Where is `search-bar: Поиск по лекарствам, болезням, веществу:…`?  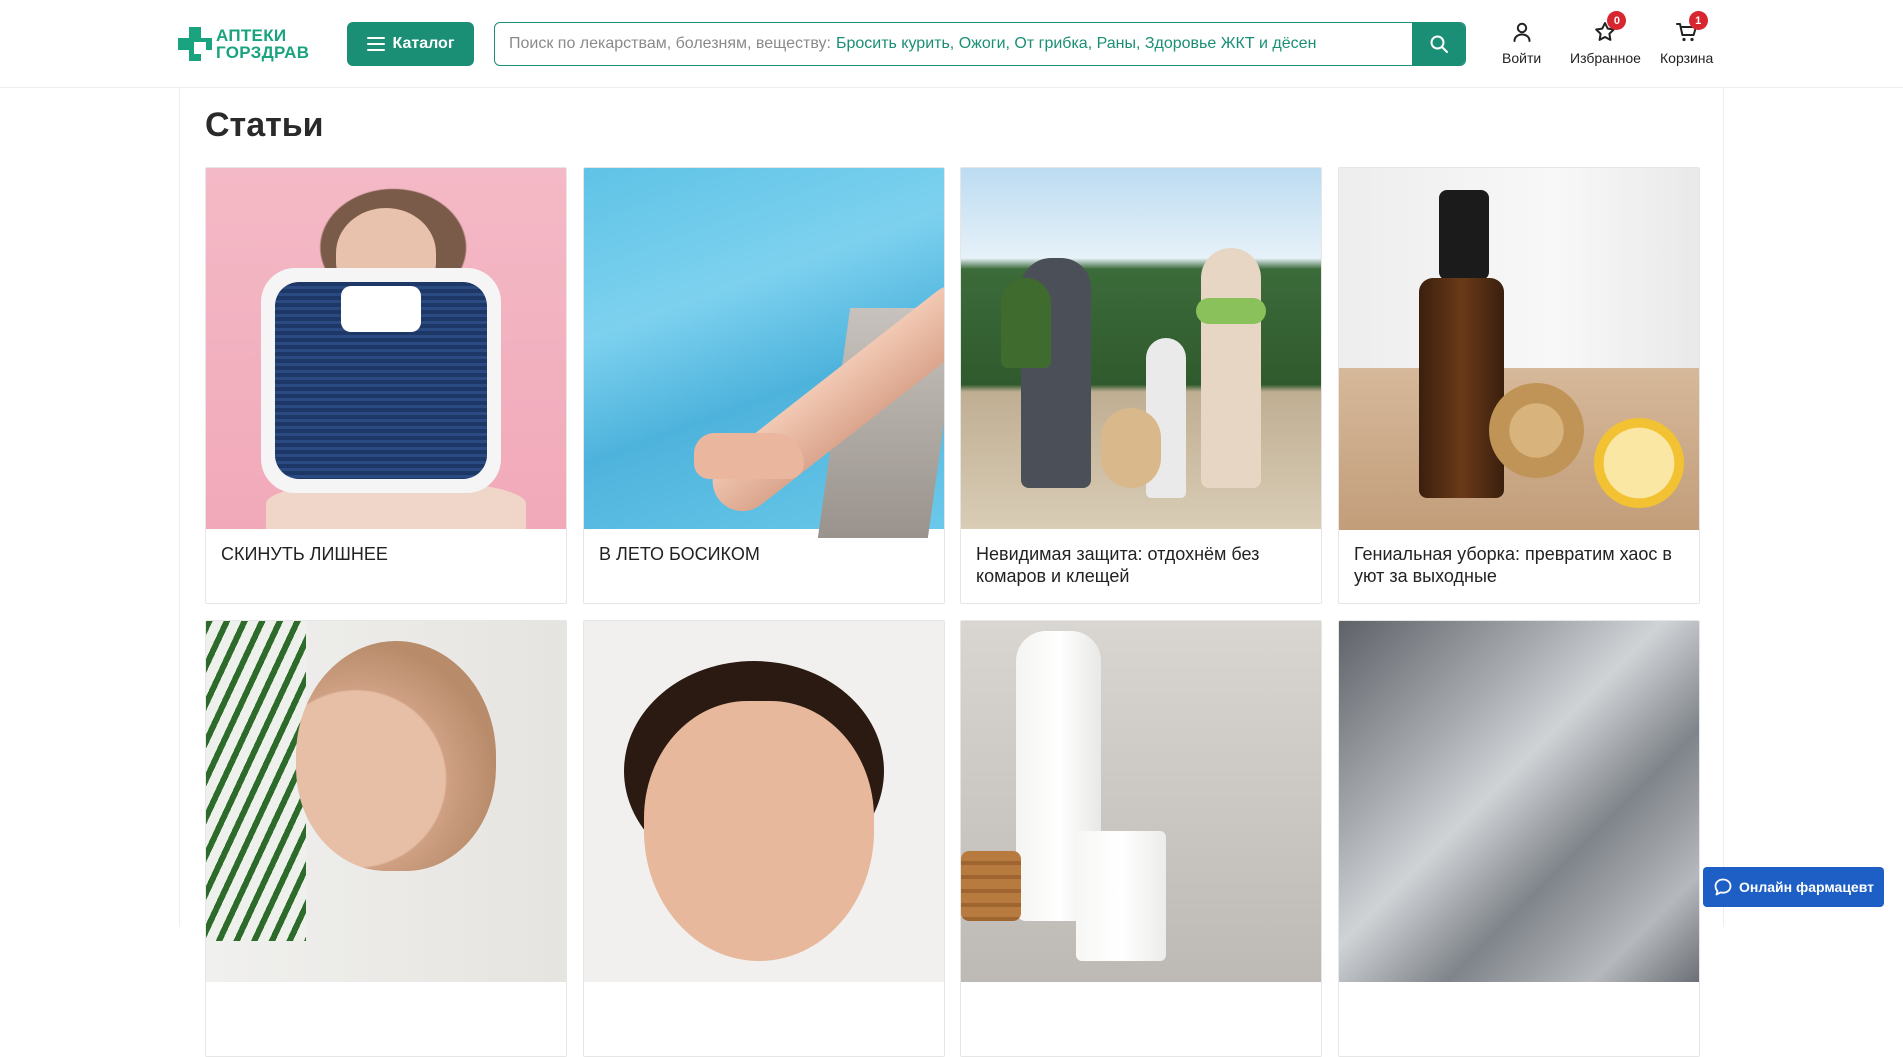
search-bar: Поиск по лекарствам, болезням, веществу:… is located at coordinates (980, 44).